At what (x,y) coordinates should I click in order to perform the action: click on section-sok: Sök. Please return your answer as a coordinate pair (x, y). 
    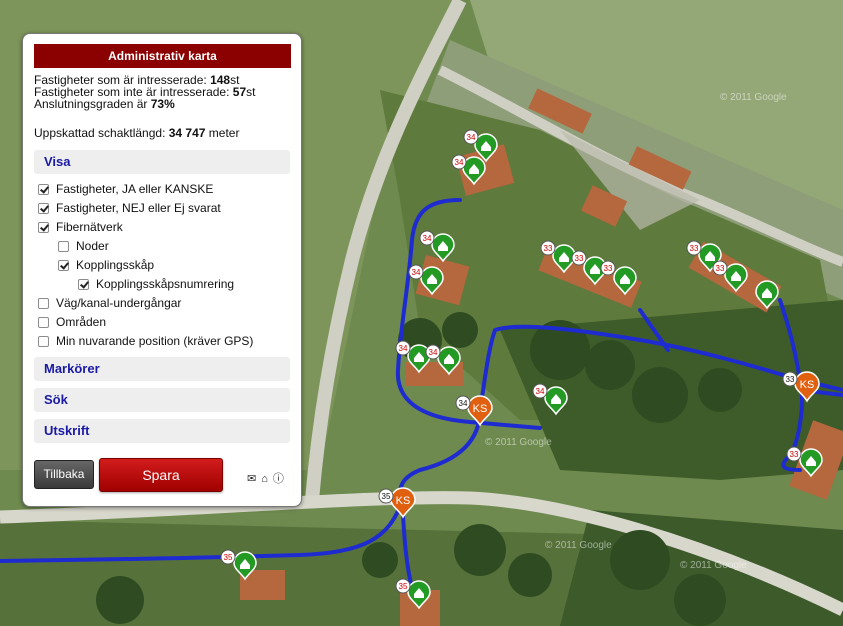
    Looking at the image, I should click on (162, 400).